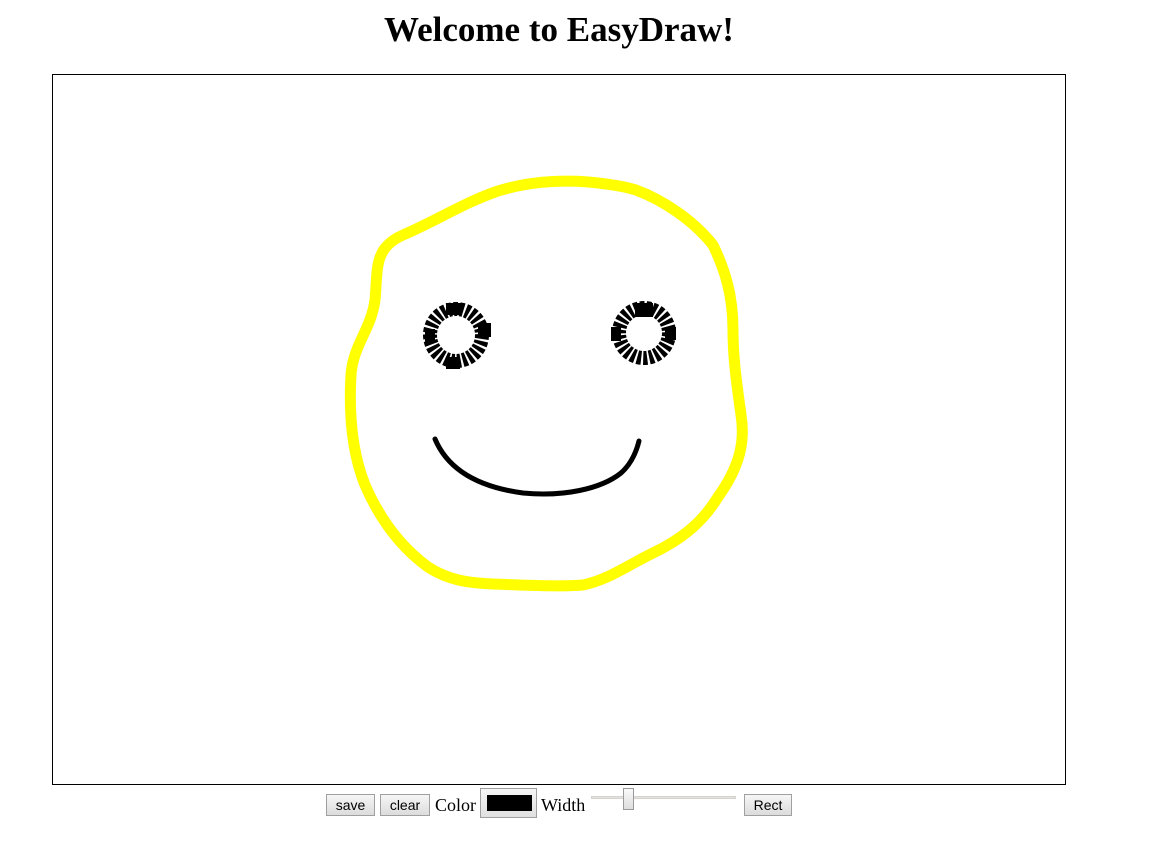 This screenshot has width=1150, height=849. I want to click on color-swatch, so click(509, 803).